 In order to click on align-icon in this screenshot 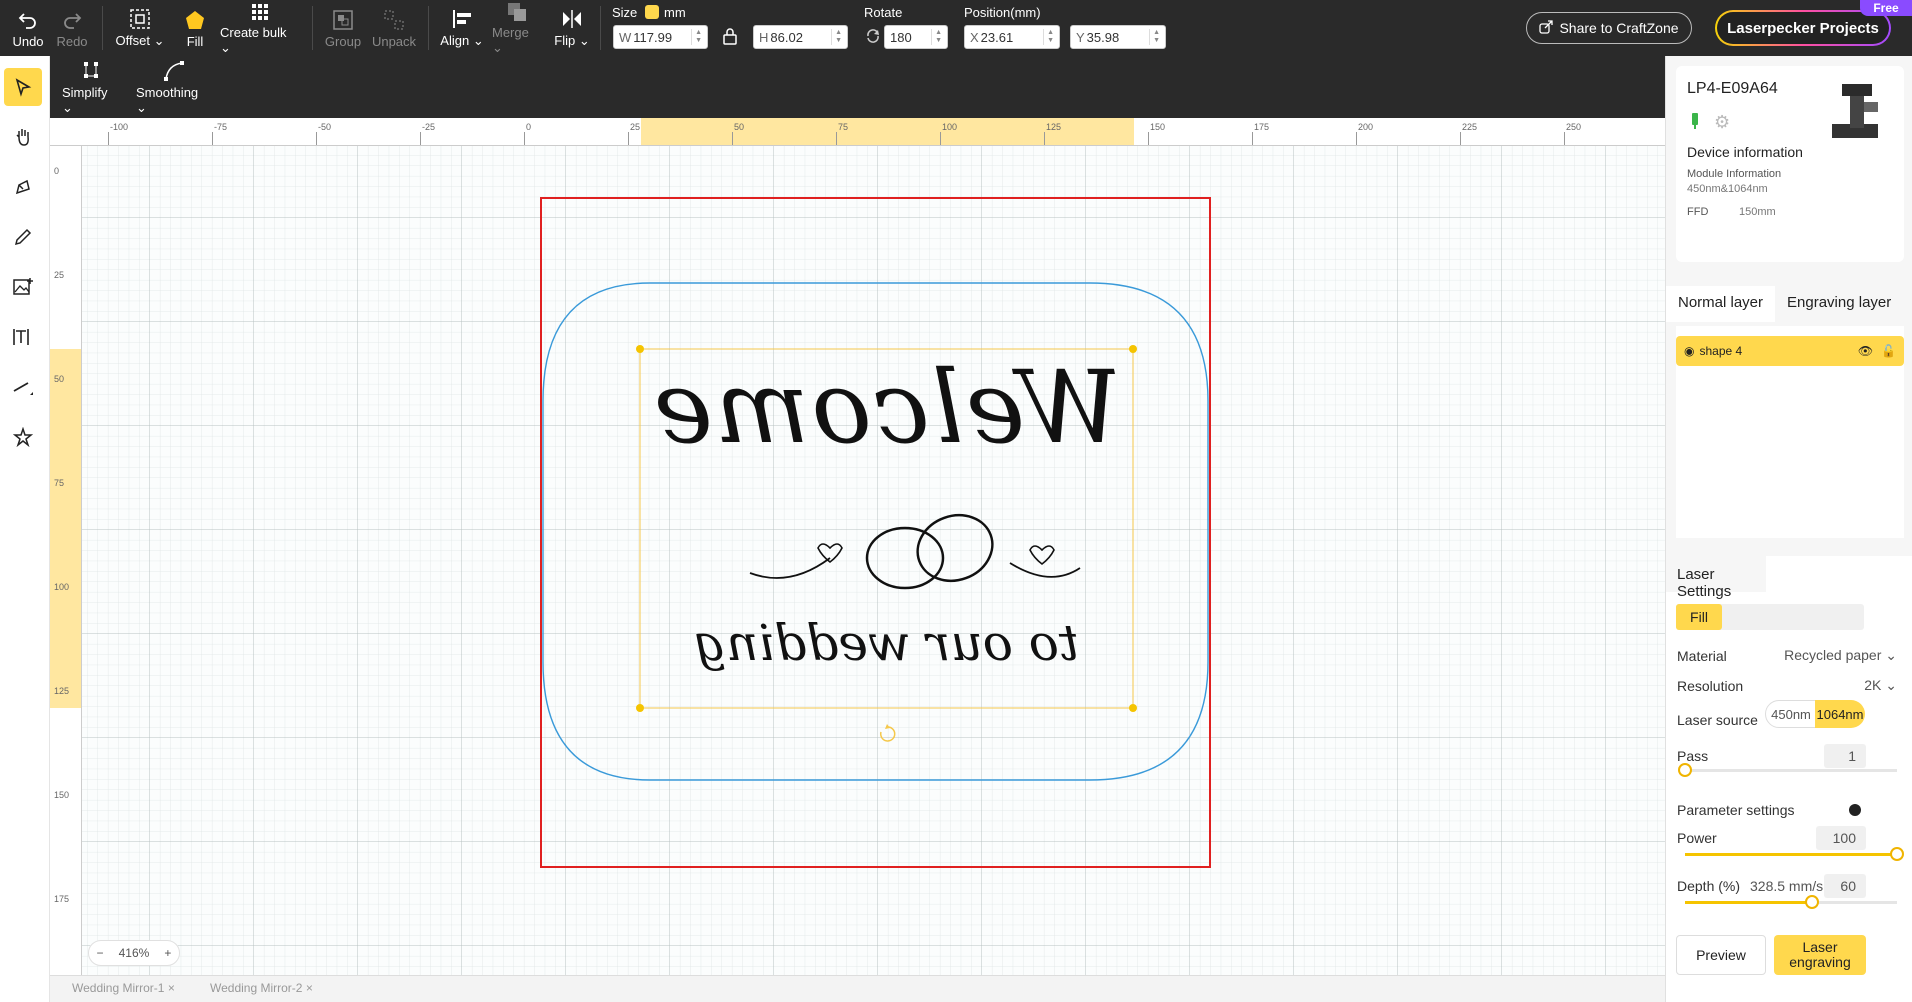, I will do `click(462, 19)`.